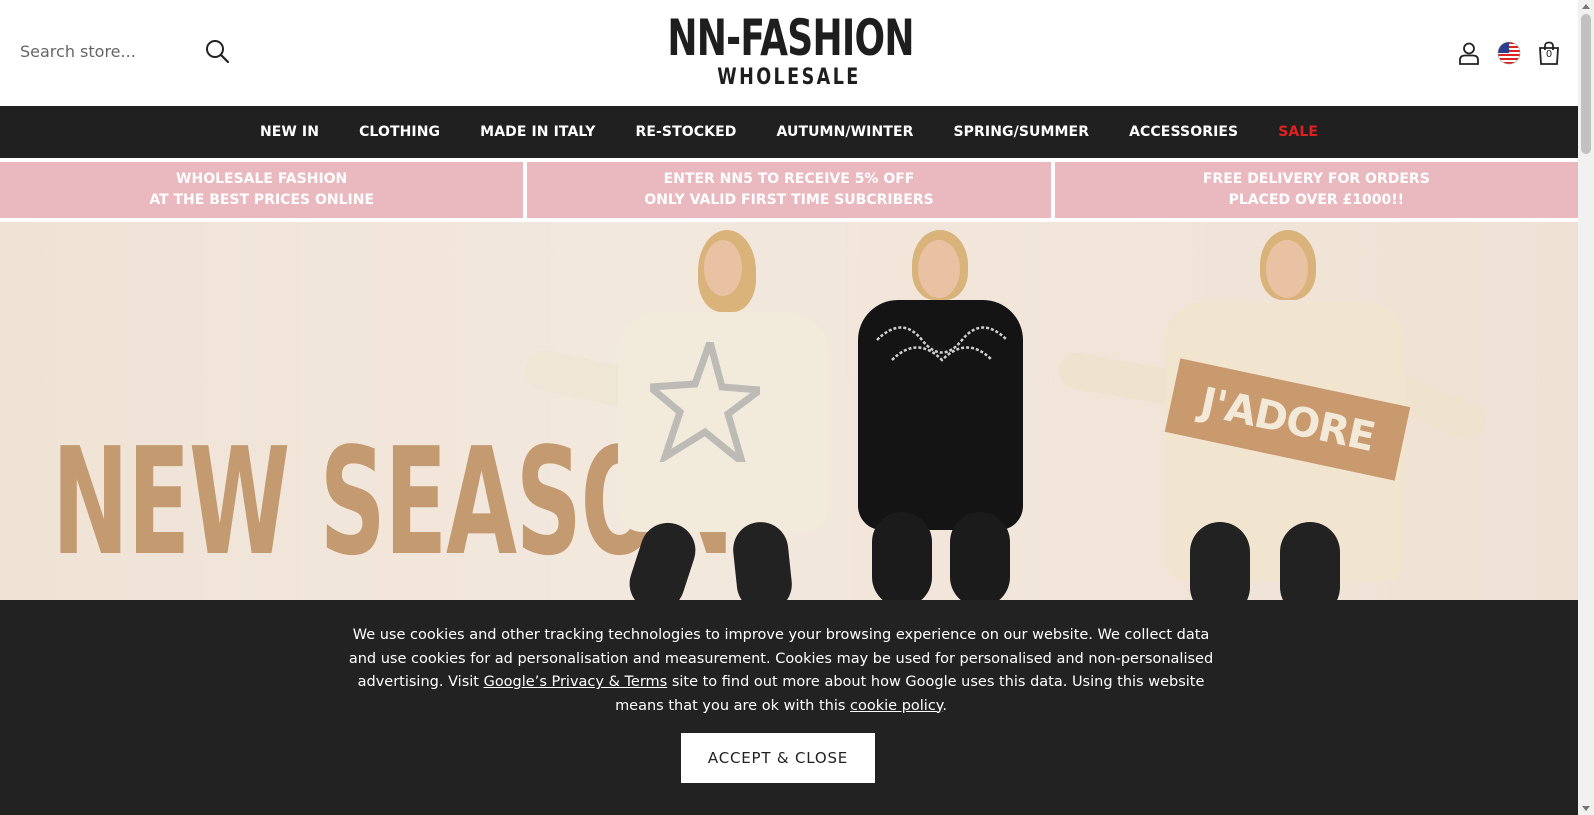  Describe the element at coordinates (537, 132) in the screenshot. I see `nav-item-made-in-italy: MADE IN ITALY` at that location.